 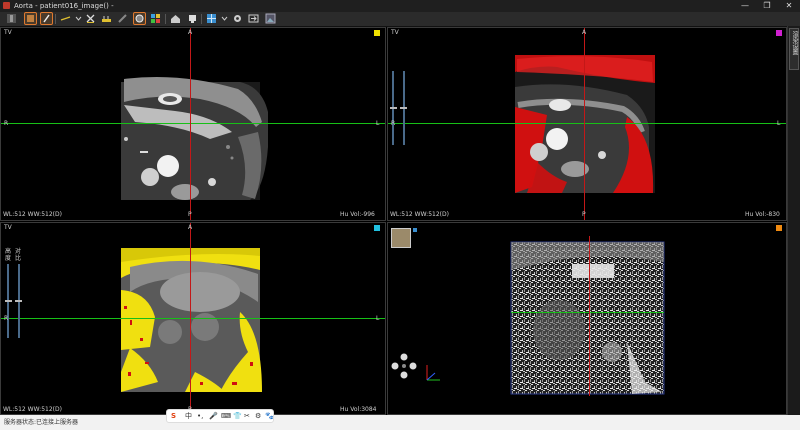 What do you see at coordinates (11, 18) in the screenshot?
I see `pan-tool-icon` at bounding box center [11, 18].